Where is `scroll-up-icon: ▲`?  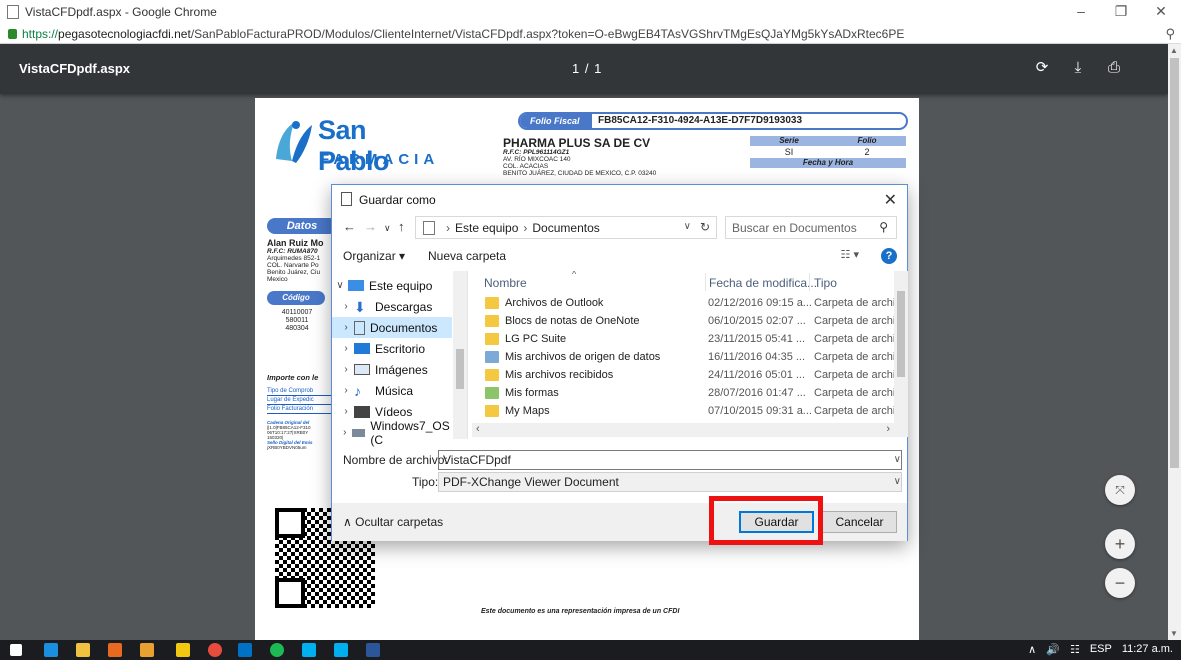
scroll-up-icon: ▲ is located at coordinates (1174, 50).